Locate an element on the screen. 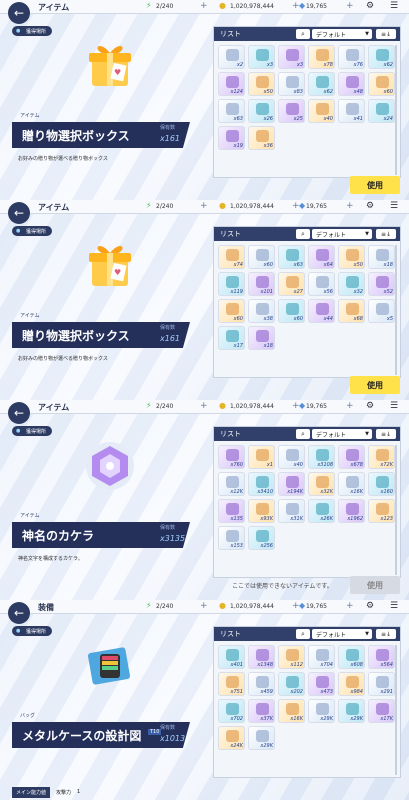 The image size is (409, 800). item-slot: x74 is located at coordinates (231, 257).